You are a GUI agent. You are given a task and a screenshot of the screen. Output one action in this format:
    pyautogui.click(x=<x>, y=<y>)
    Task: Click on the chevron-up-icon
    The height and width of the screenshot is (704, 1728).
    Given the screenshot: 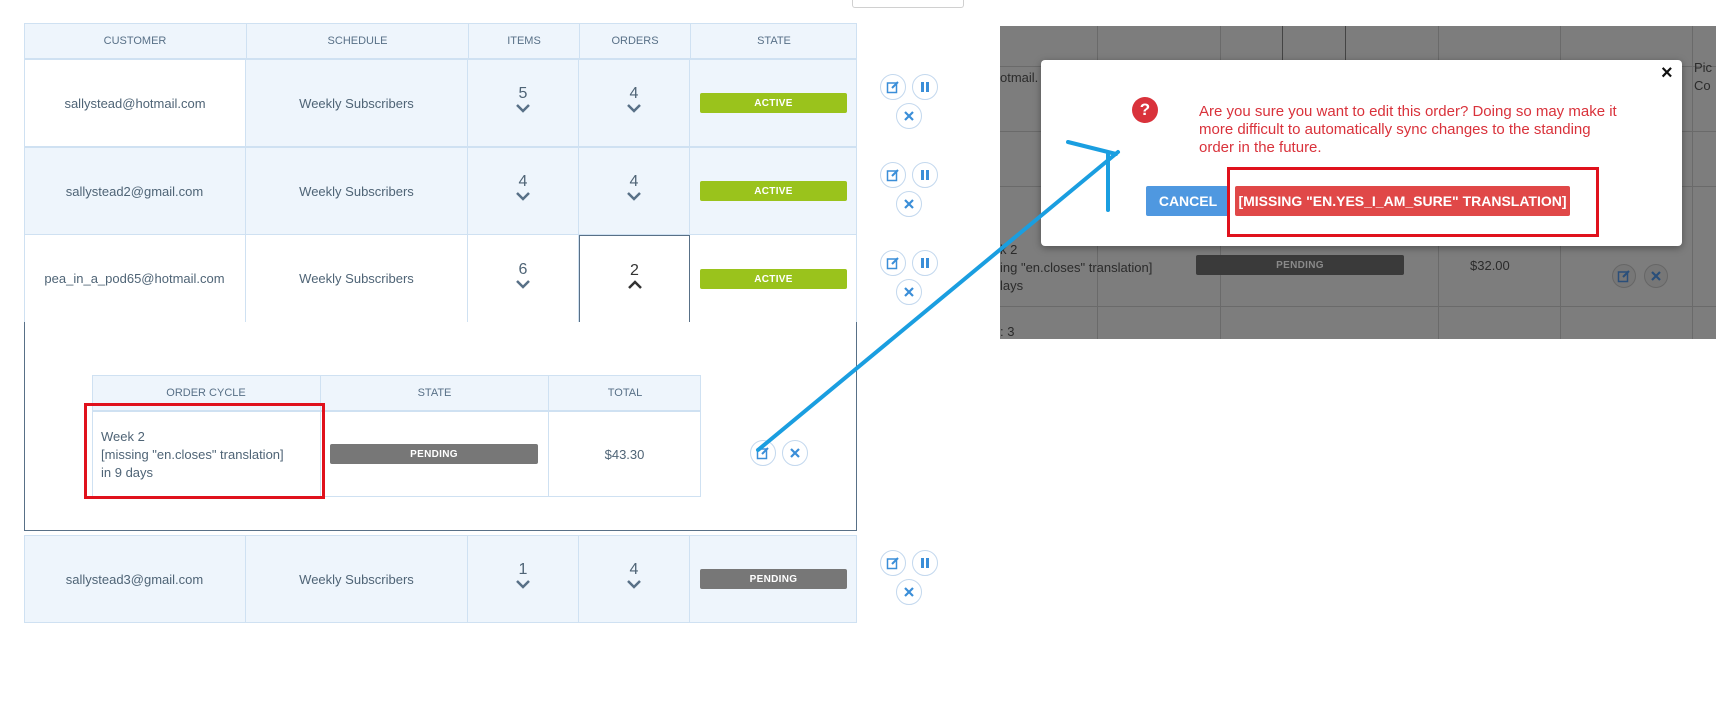 What is the action you would take?
    pyautogui.click(x=634, y=284)
    